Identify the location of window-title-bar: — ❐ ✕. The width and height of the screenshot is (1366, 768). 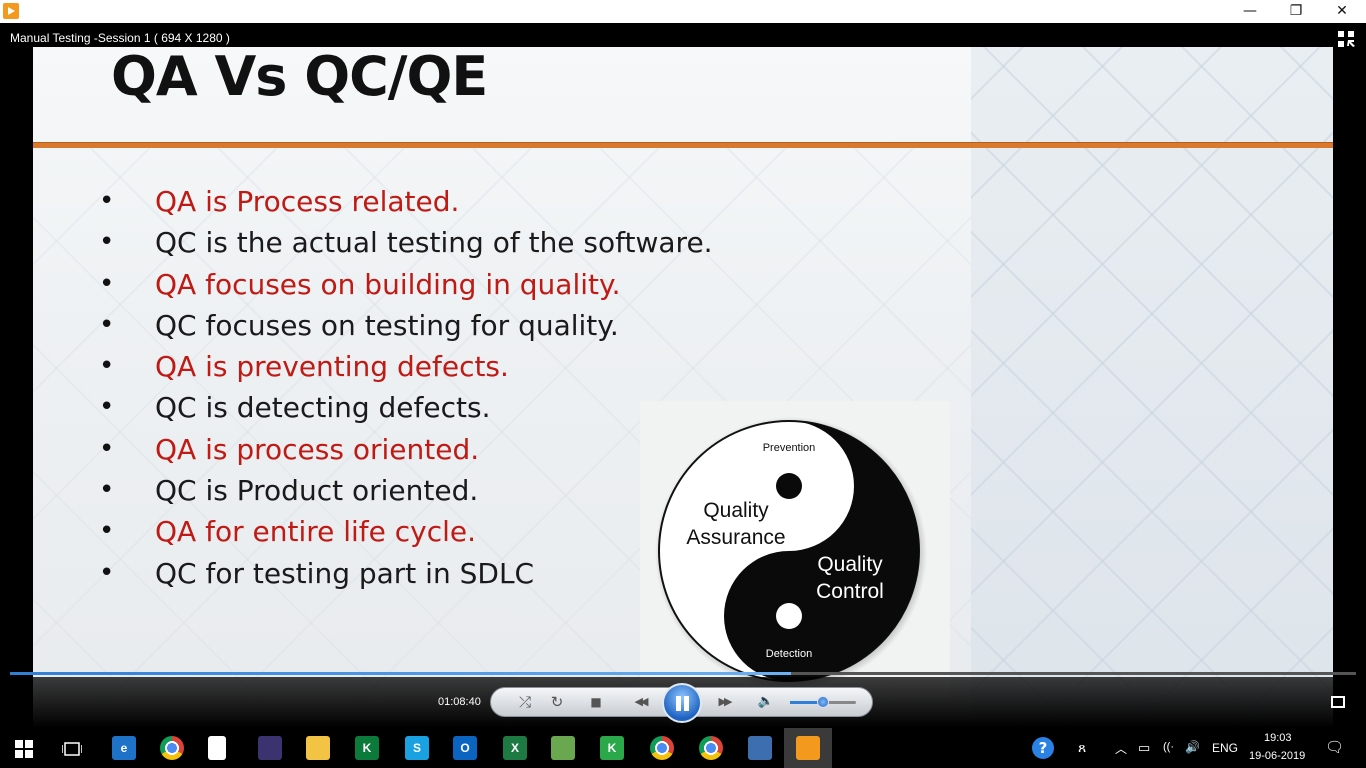
(683, 11).